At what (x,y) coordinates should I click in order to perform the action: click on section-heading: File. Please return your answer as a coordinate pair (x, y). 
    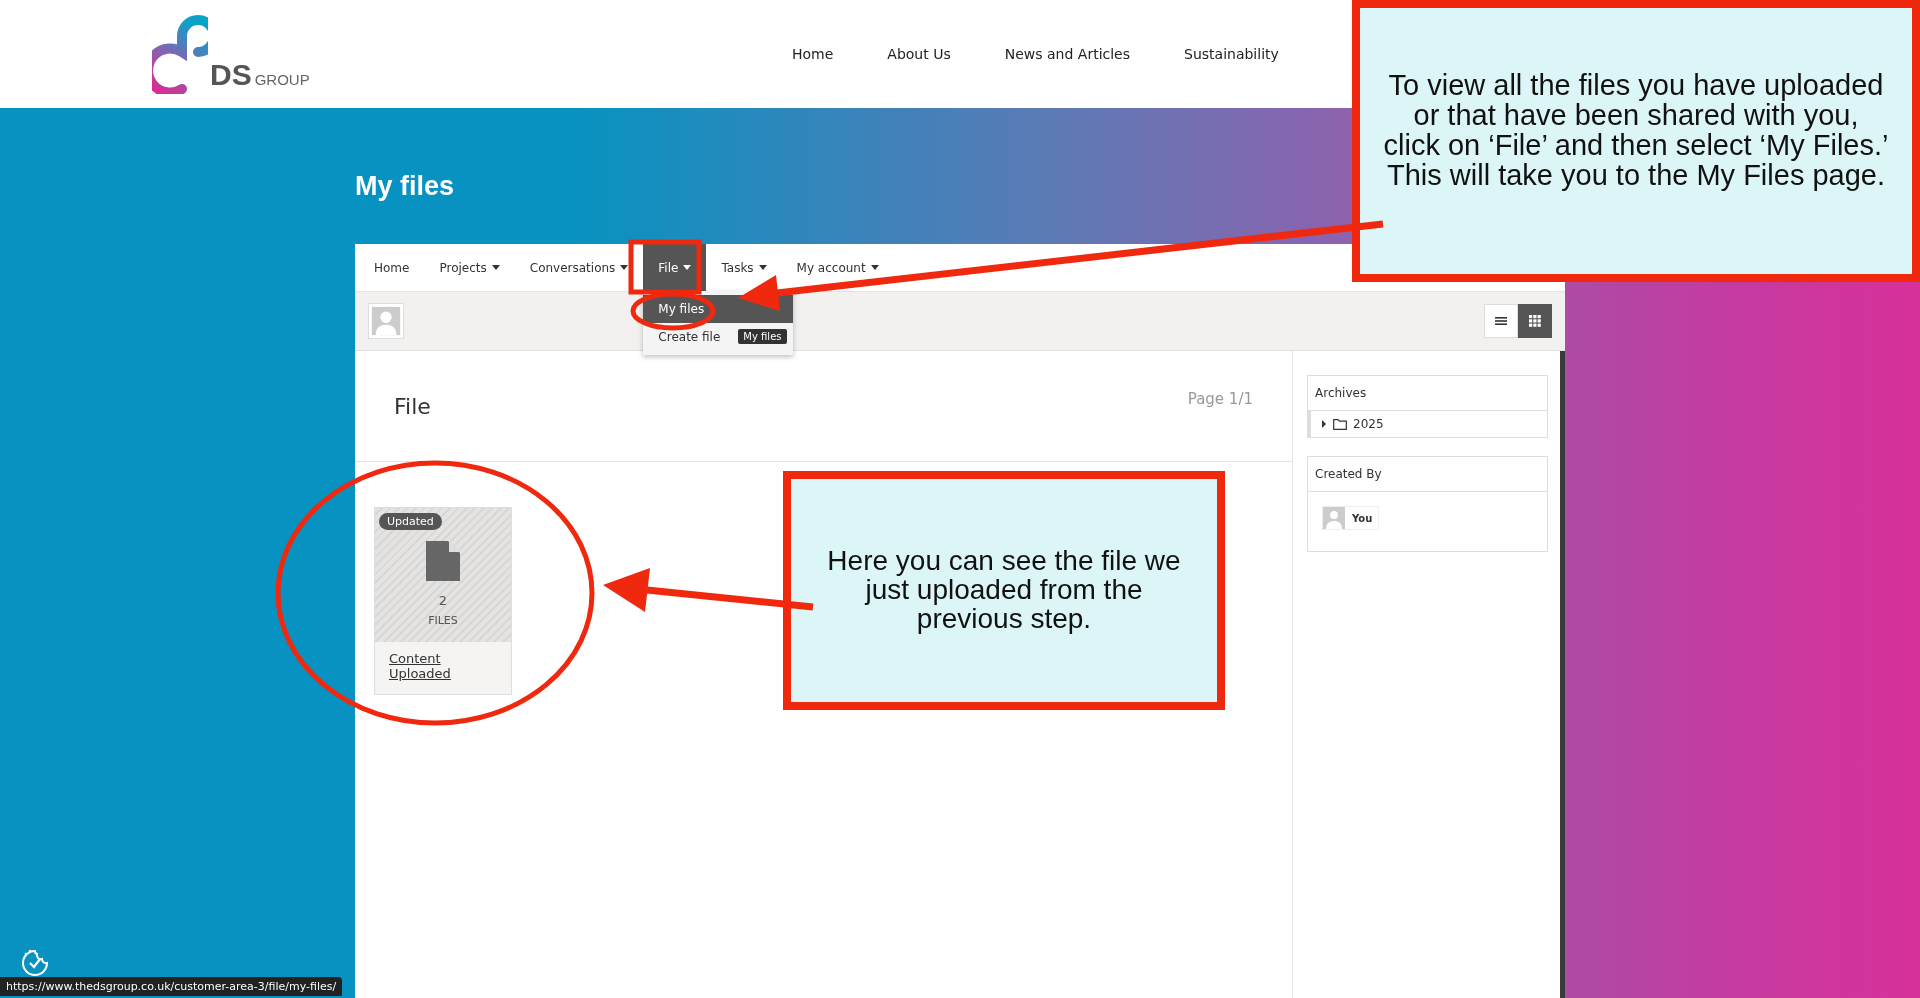
    Looking at the image, I should click on (412, 406).